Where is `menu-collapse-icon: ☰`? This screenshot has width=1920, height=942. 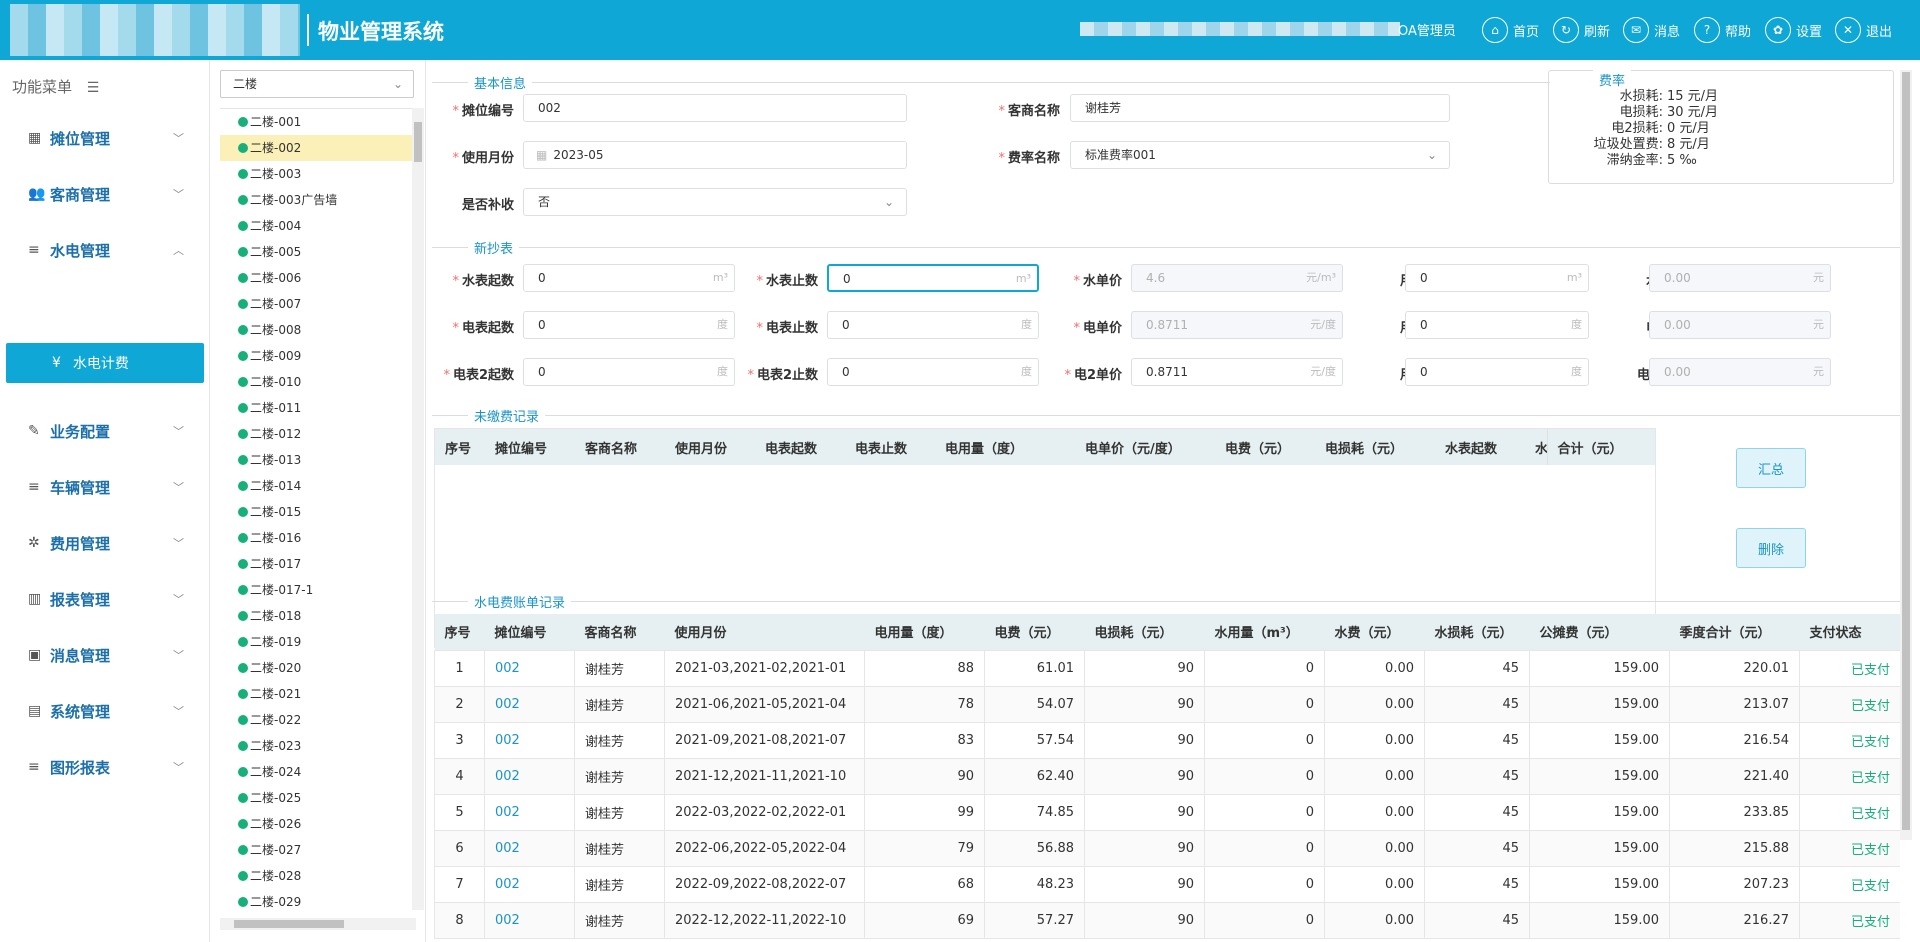
menu-collapse-icon: ☰ is located at coordinates (93, 88).